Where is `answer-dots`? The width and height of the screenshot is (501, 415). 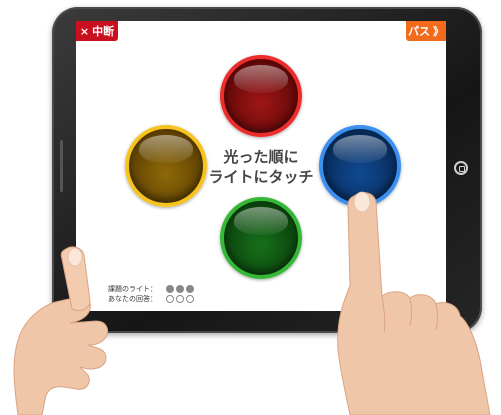
answer-dots is located at coordinates (181, 299).